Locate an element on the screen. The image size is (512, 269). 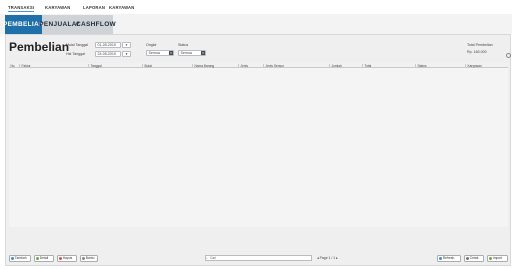
top-menu-bar: TRANSAKSI KARYAWAN LAPORAN KARYAWAN is located at coordinates (256, 7).